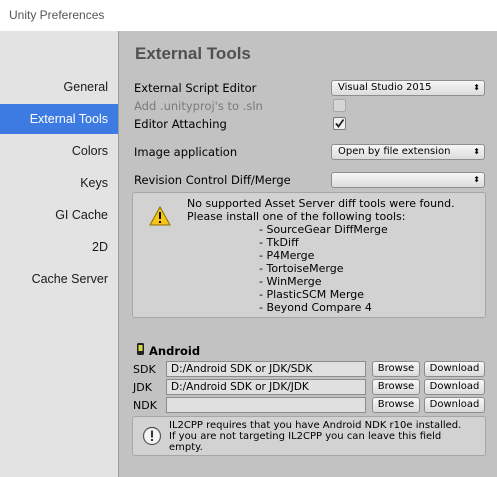 Image resolution: width=497 pixels, height=477 pixels. I want to click on sidebar-item-keys: Keys, so click(59, 183).